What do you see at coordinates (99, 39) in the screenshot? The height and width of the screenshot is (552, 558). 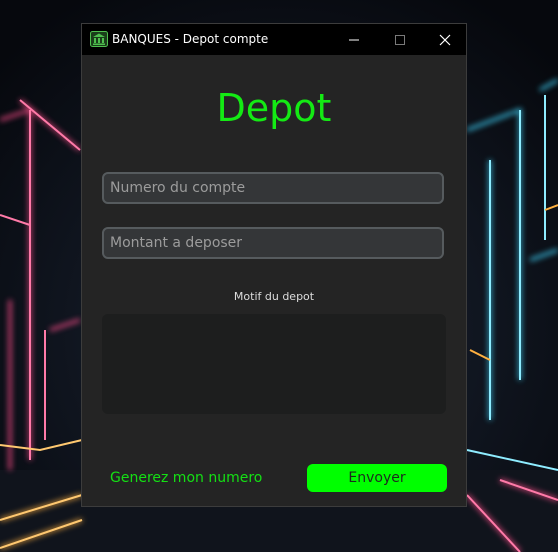 I see `bank-icon` at bounding box center [99, 39].